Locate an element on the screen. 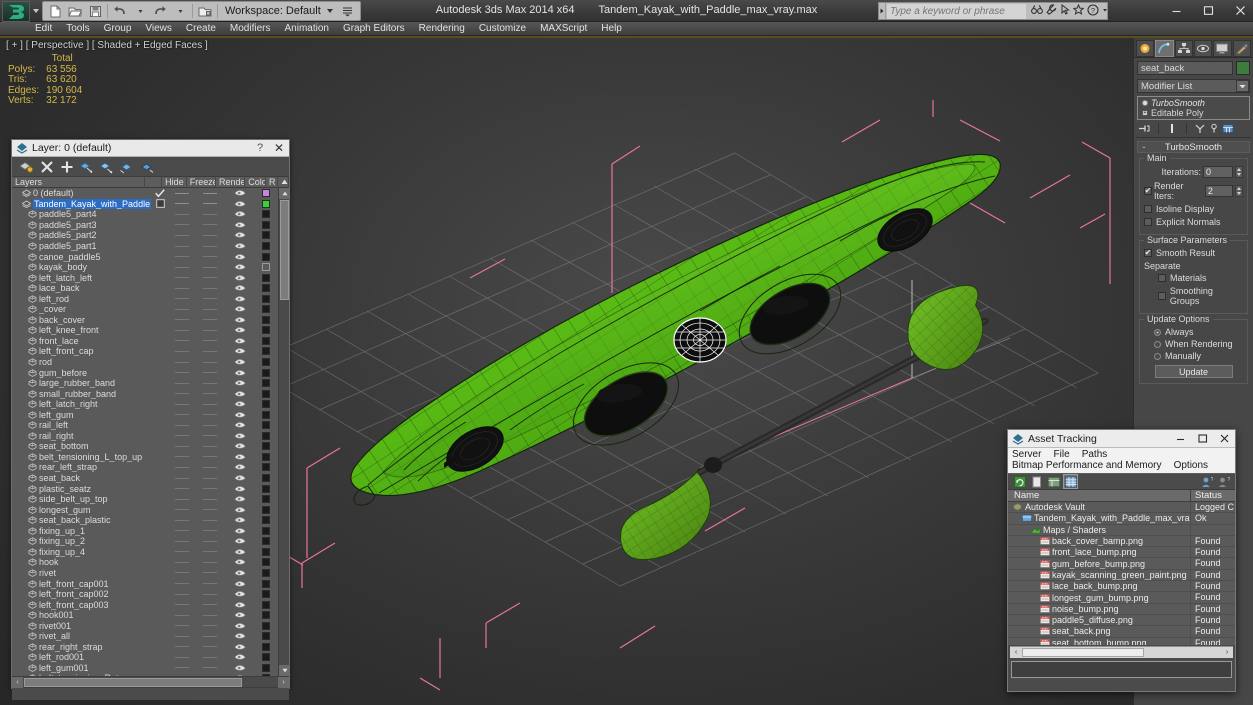 The width and height of the screenshot is (1253, 705). layer-name-cell: kayak_body is located at coordinates (82, 267).